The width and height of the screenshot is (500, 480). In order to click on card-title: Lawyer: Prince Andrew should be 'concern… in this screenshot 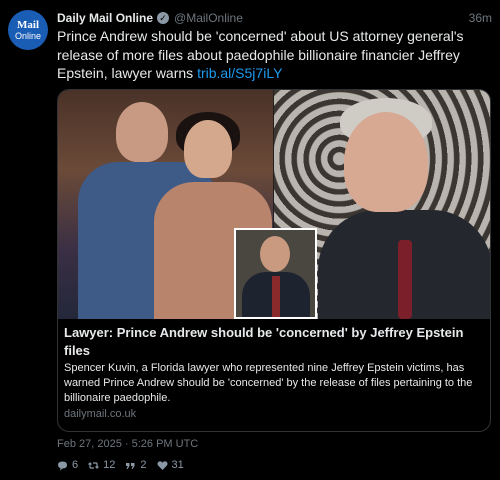, I will do `click(275, 341)`.